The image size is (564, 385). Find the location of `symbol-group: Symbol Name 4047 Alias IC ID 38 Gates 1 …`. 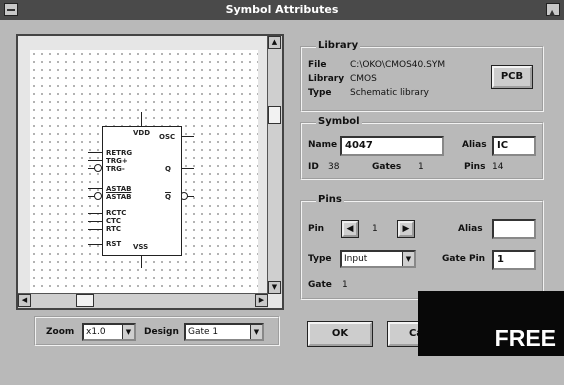

symbol-group: Symbol Name 4047 Alias IC ID 38 Gates 1 … is located at coordinates (422, 148).